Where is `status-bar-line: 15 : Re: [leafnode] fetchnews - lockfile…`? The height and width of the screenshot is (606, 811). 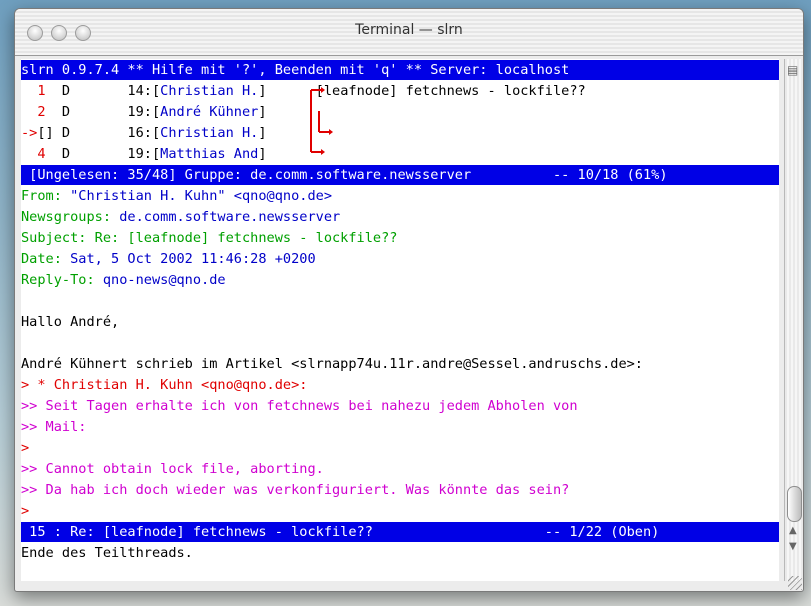 status-bar-line: 15 : Re: [leafnode] fetchnews - lockfile… is located at coordinates (400, 532).